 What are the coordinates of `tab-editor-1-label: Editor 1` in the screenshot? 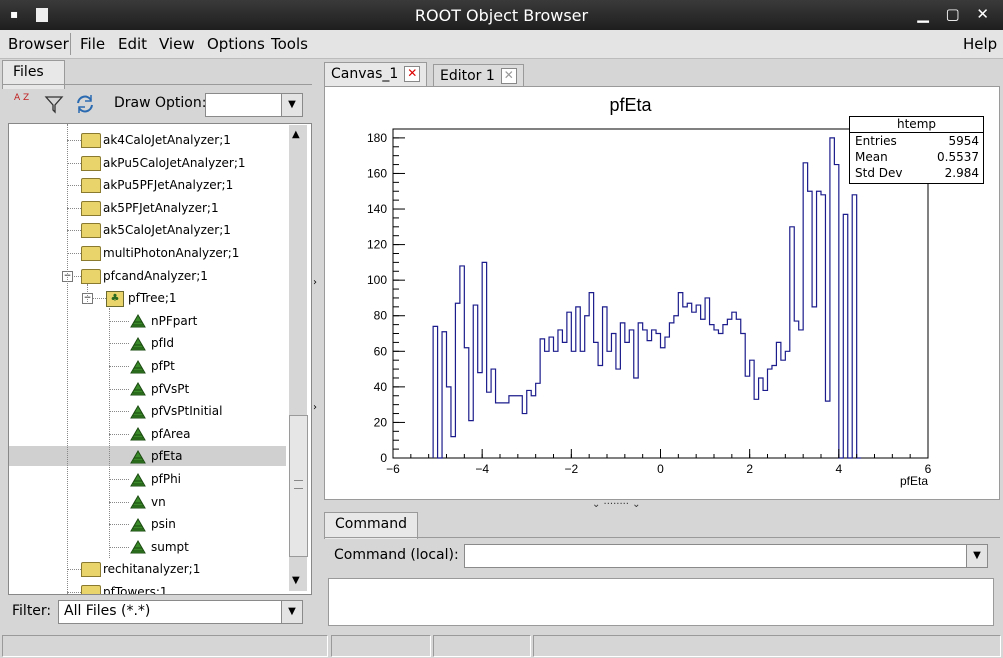 It's located at (467, 76).